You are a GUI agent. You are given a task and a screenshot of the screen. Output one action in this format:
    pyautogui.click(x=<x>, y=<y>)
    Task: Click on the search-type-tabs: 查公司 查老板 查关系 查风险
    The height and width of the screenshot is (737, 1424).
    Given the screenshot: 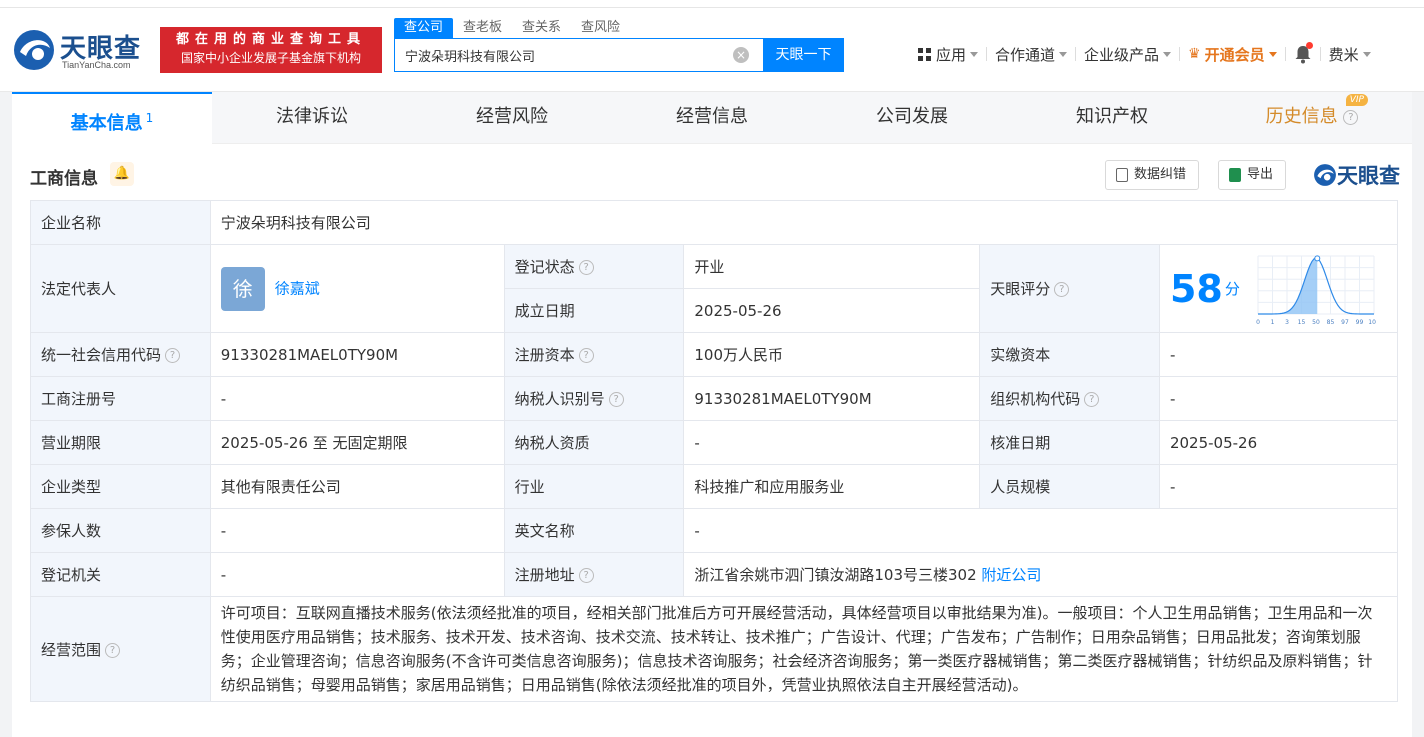 What is the action you would take?
    pyautogui.click(x=512, y=28)
    